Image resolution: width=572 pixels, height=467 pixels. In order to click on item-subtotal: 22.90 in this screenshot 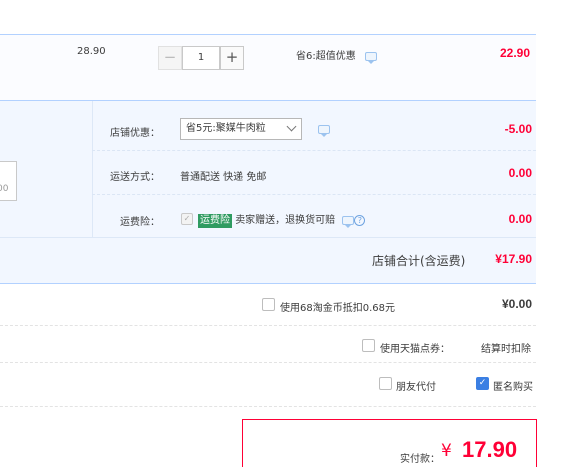, I will do `click(514, 53)`.